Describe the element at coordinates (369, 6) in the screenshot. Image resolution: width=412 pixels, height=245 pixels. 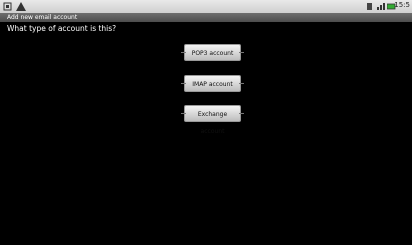
I see `sd-card-icon` at that location.